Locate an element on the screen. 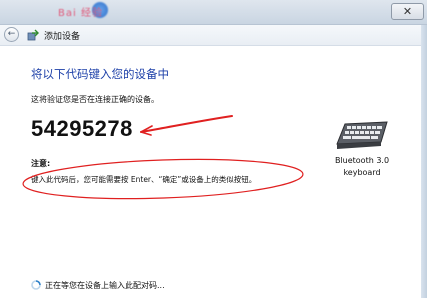  pairing-code: 54295278 is located at coordinates (82, 128).